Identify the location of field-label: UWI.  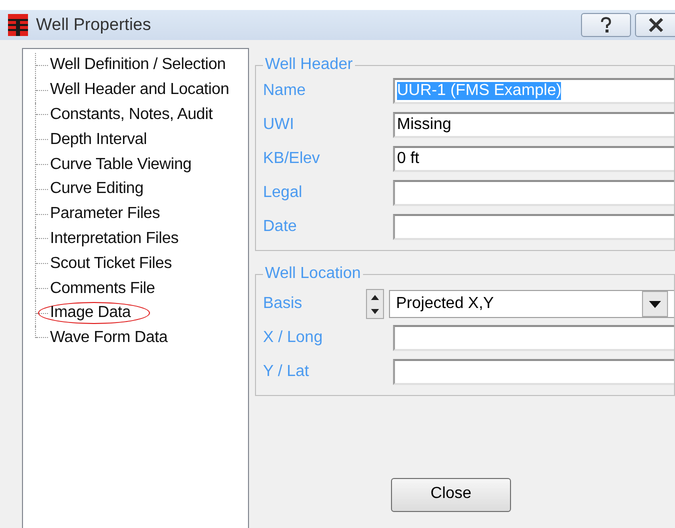
(279, 125).